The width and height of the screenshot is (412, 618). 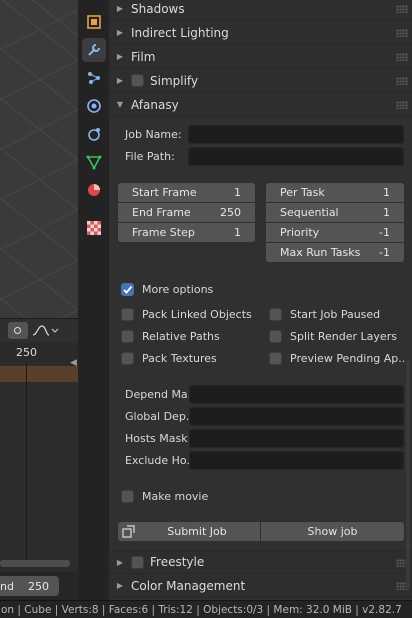 I want to click on priority-field: Priority -1, so click(x=335, y=232).